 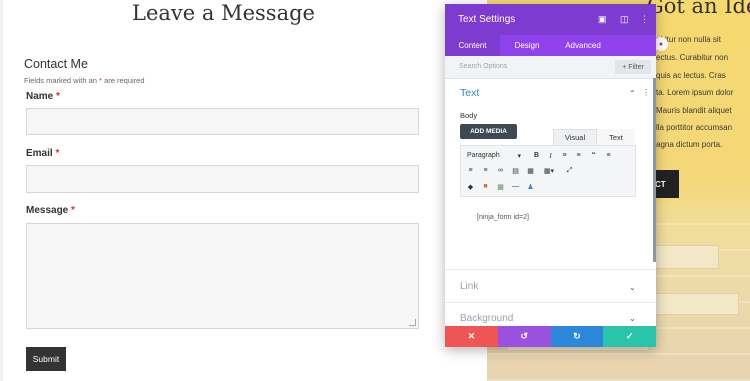 I want to click on search-options-input: Search Options, so click(x=483, y=66).